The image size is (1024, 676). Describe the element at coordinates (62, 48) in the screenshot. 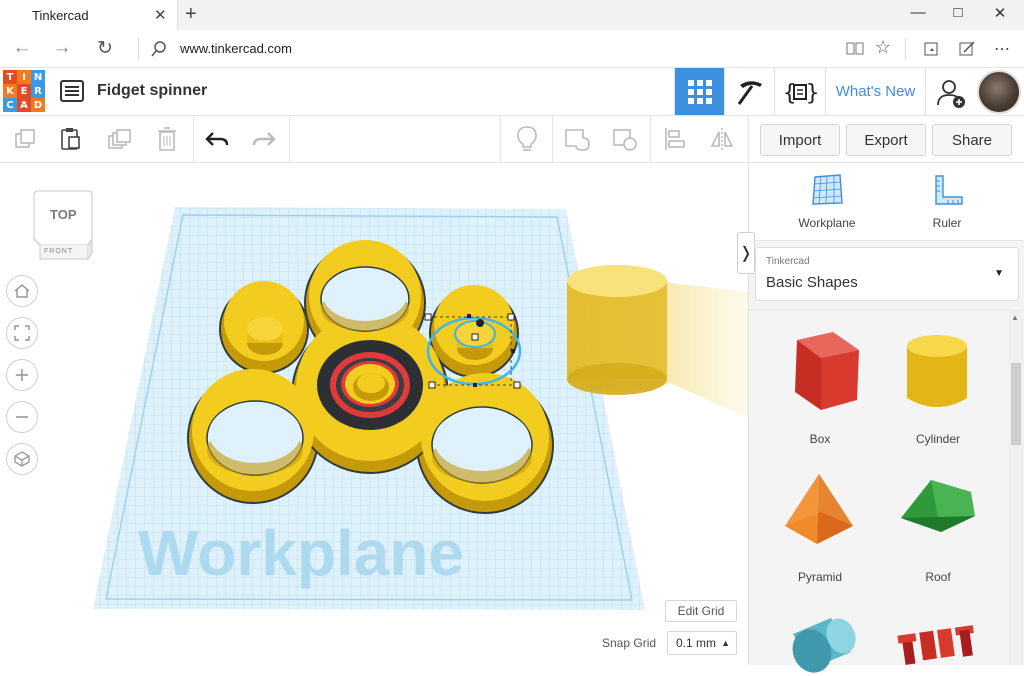

I see `forward-icon: →` at that location.